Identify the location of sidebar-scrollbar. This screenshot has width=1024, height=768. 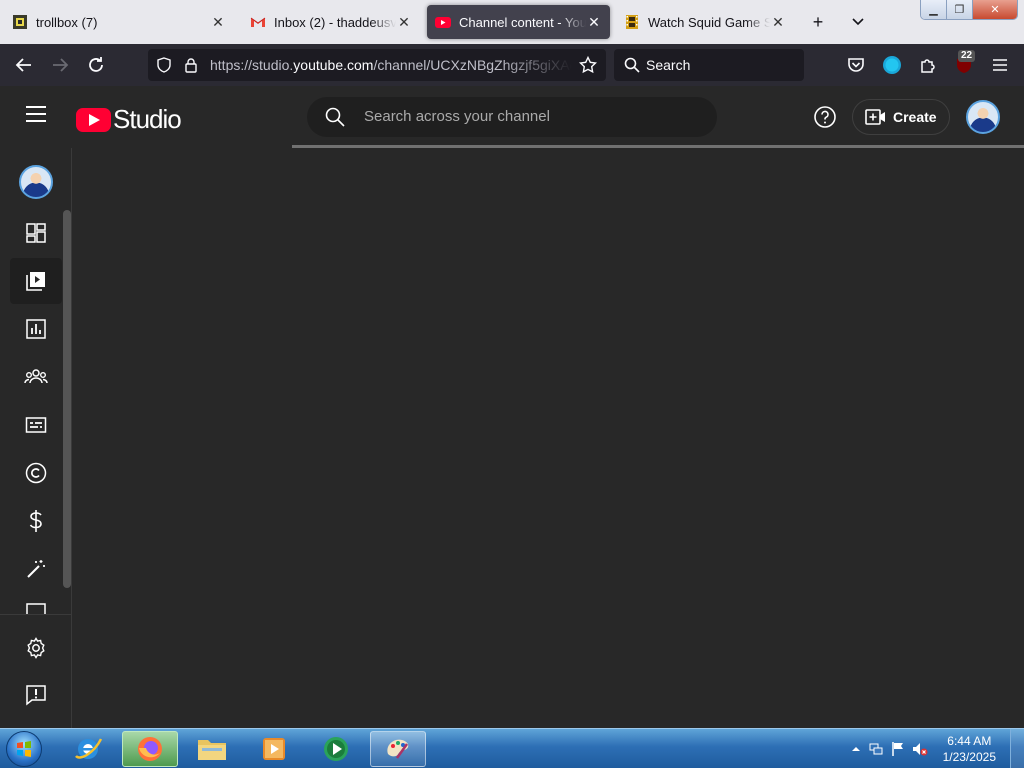
(67, 399).